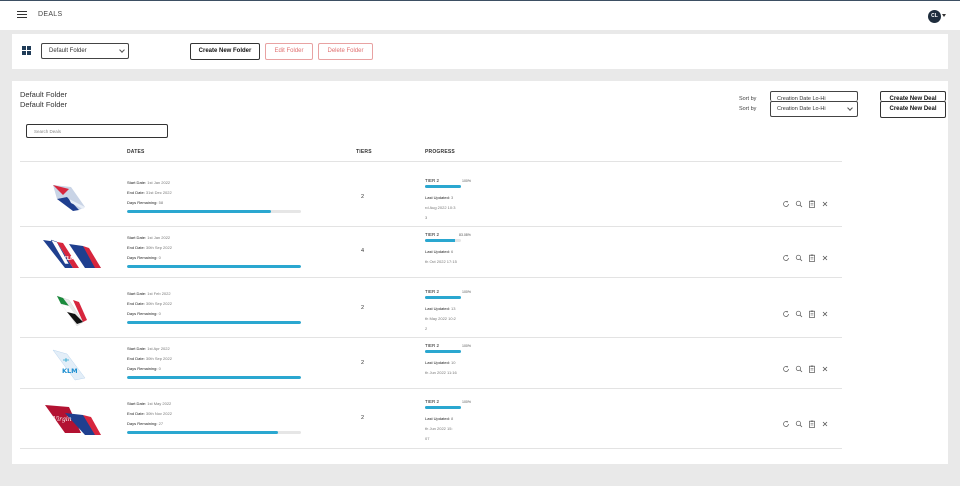  Describe the element at coordinates (934, 16) in the screenshot. I see `user-avatar: CL` at that location.